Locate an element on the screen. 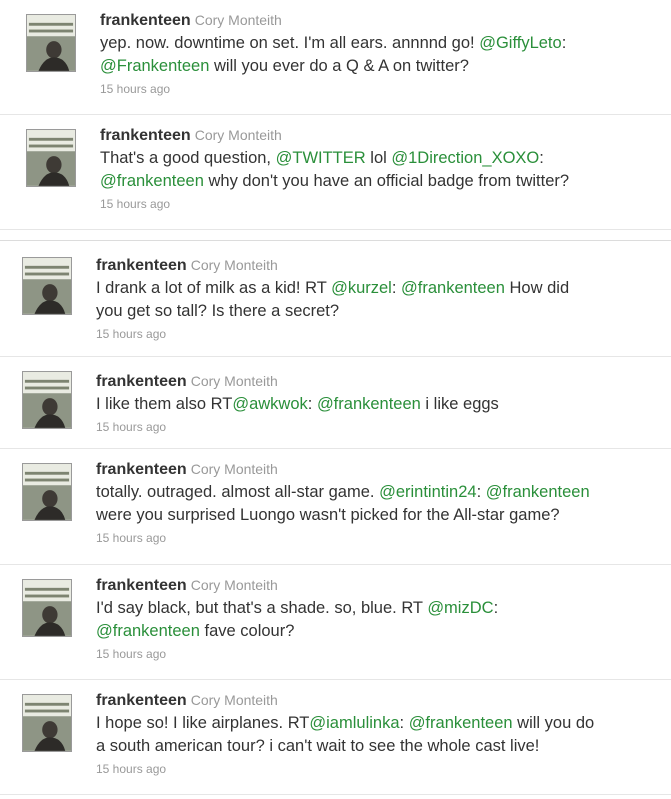 The height and width of the screenshot is (799, 671). tweet-text-segment: I hope so! I like airplanes. RT is located at coordinates (203, 723).